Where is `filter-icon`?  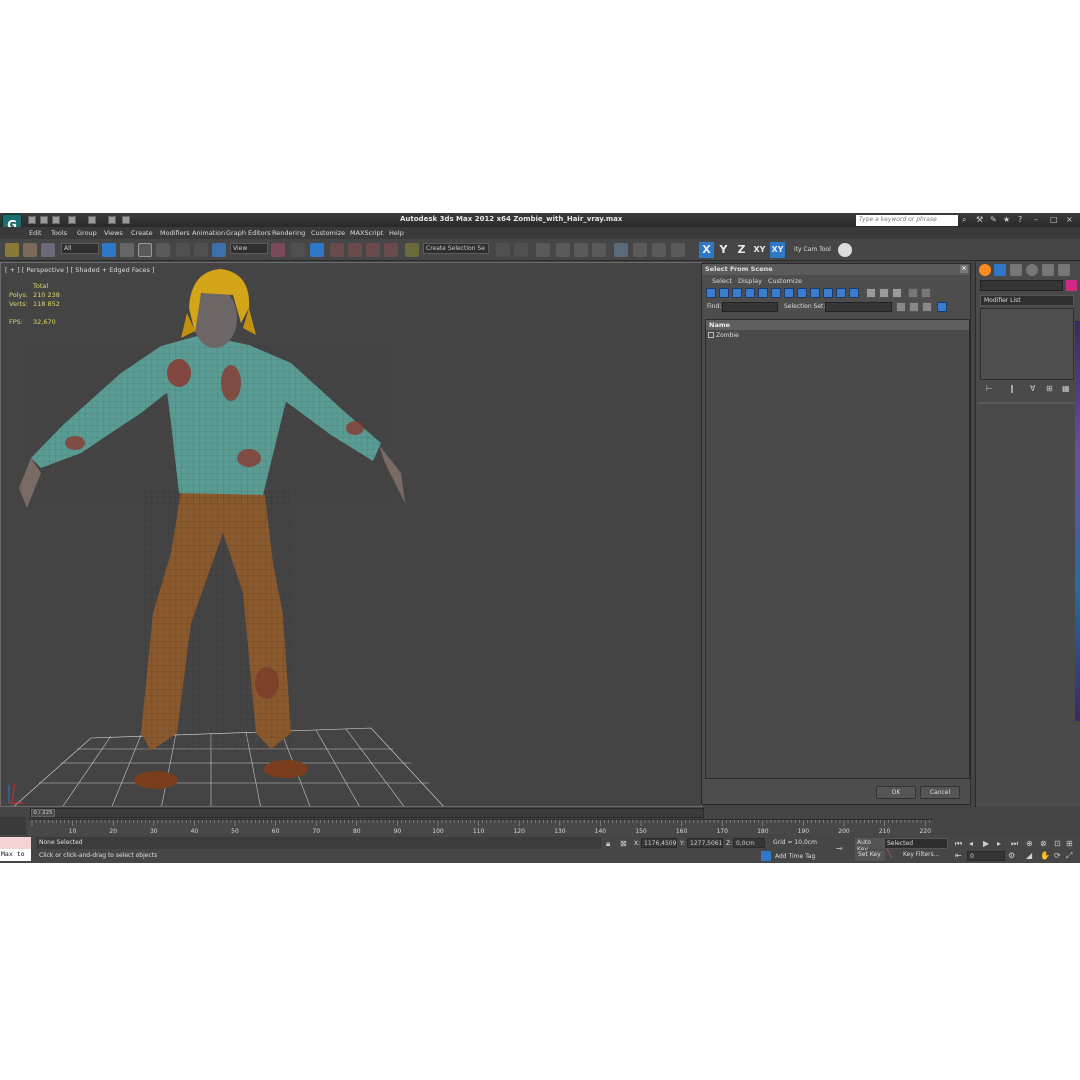 filter-icon is located at coordinates (913, 293).